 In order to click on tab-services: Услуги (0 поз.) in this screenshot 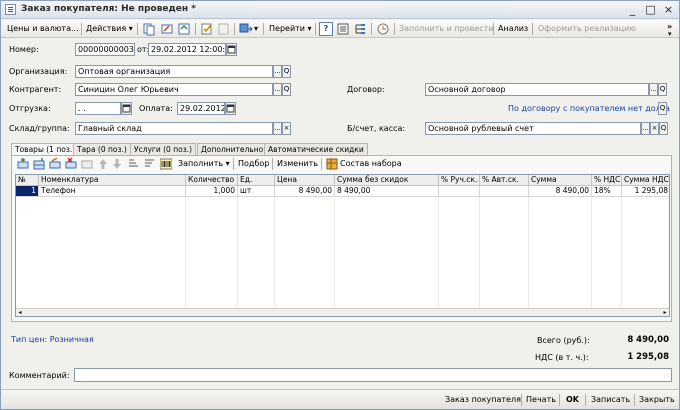, I will do `click(163, 149)`.